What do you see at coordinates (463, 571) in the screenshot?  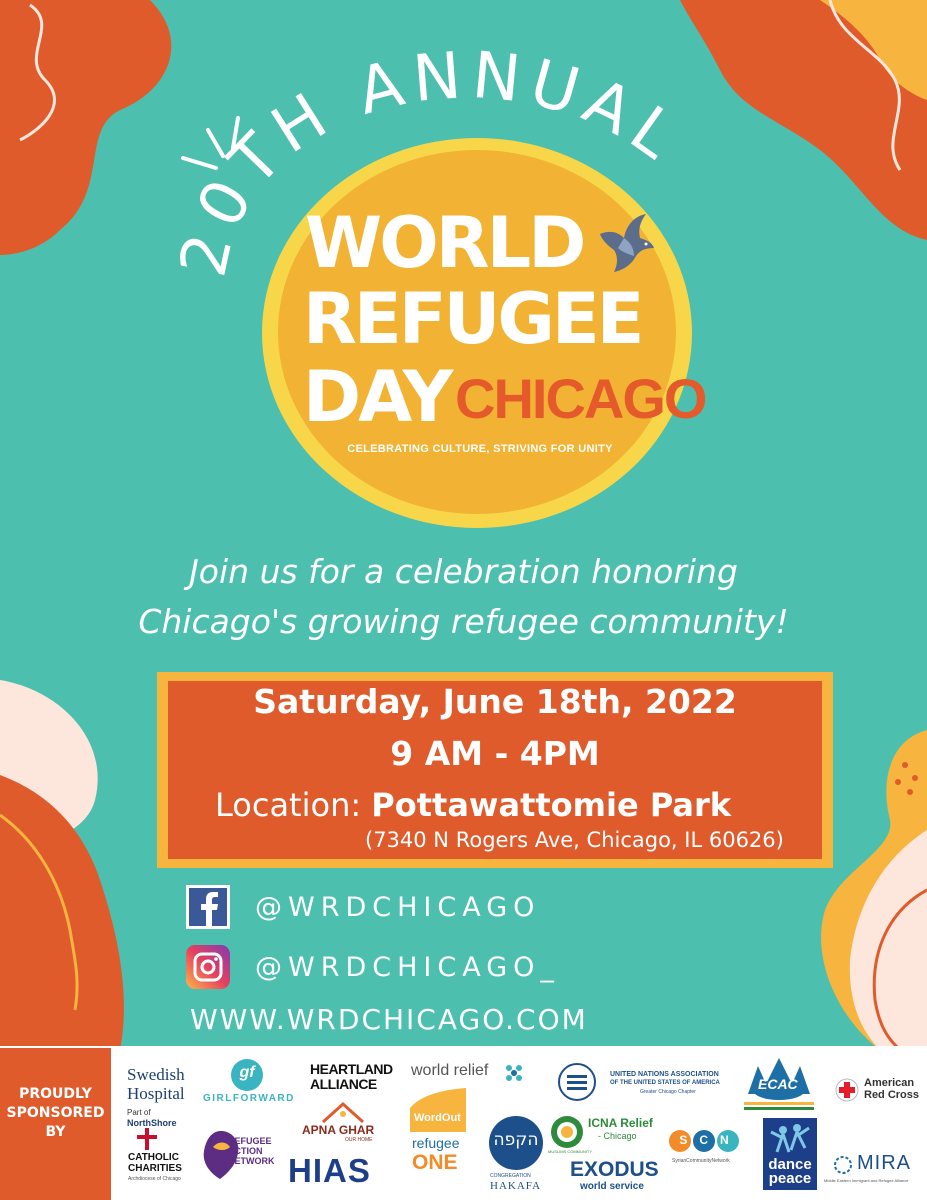 I see `intro-line-1: Join us for a celebration honoring` at bounding box center [463, 571].